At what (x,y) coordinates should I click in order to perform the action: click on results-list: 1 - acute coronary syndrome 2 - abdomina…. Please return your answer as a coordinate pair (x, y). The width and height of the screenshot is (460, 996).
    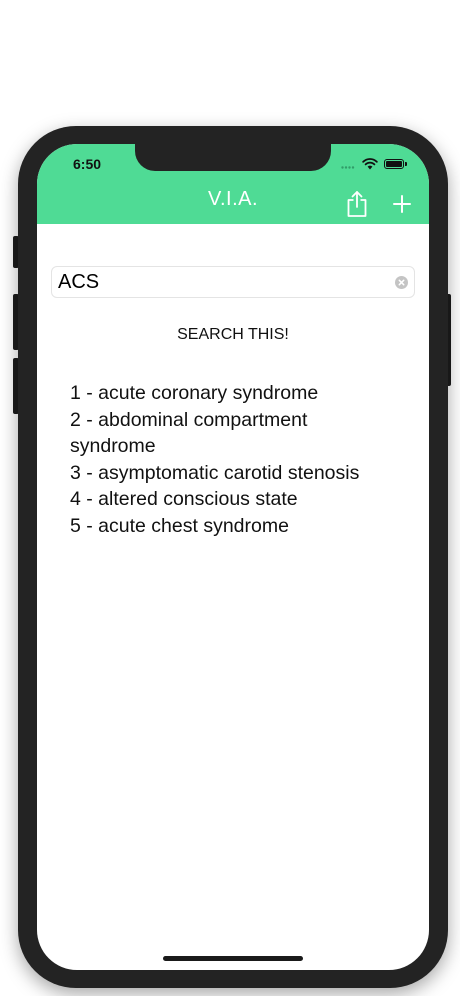
    Looking at the image, I should click on (225, 459).